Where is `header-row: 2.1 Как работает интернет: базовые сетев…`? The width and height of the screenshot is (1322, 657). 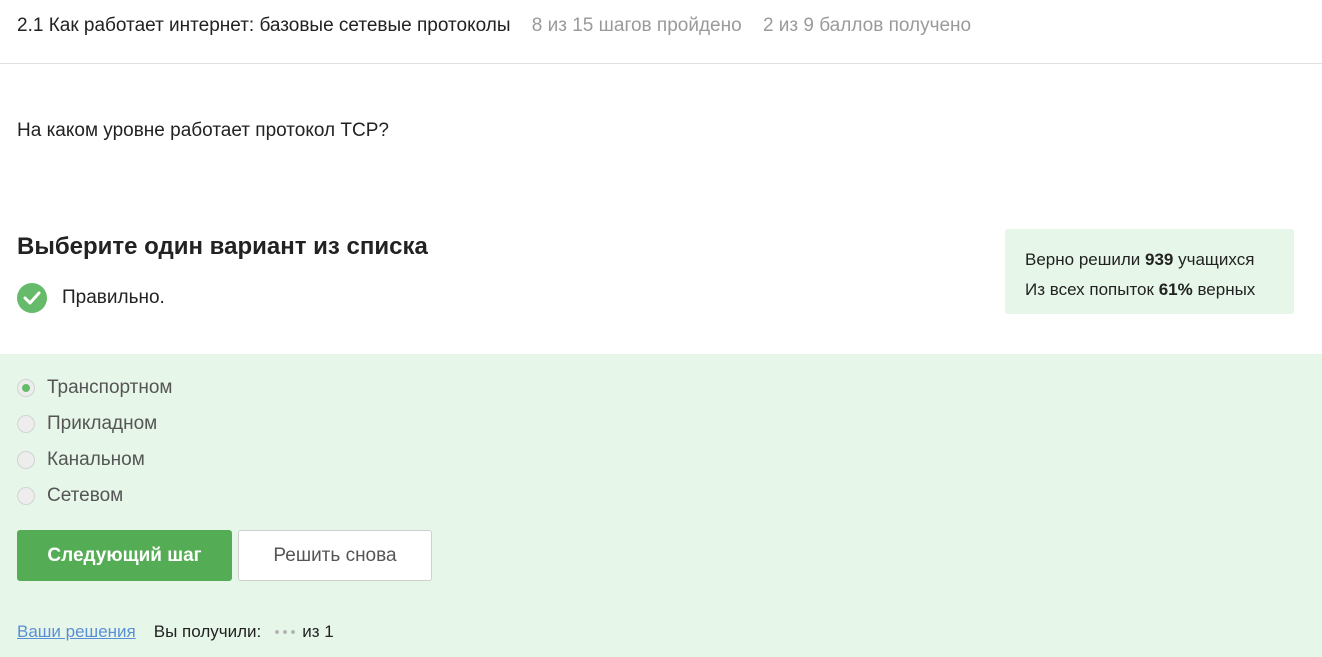 header-row: 2.1 Как работает интернет: базовые сетев… is located at coordinates (494, 26).